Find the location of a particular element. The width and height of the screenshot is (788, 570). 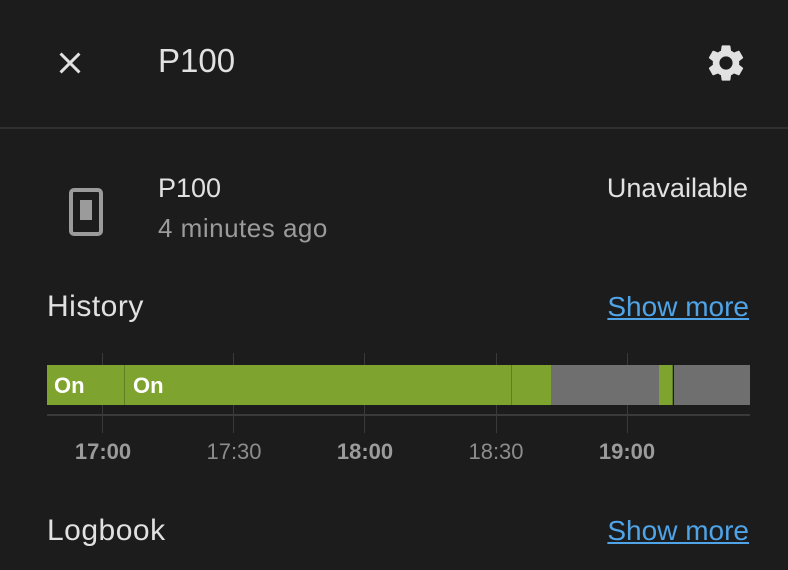

settings-button is located at coordinates (726, 63).